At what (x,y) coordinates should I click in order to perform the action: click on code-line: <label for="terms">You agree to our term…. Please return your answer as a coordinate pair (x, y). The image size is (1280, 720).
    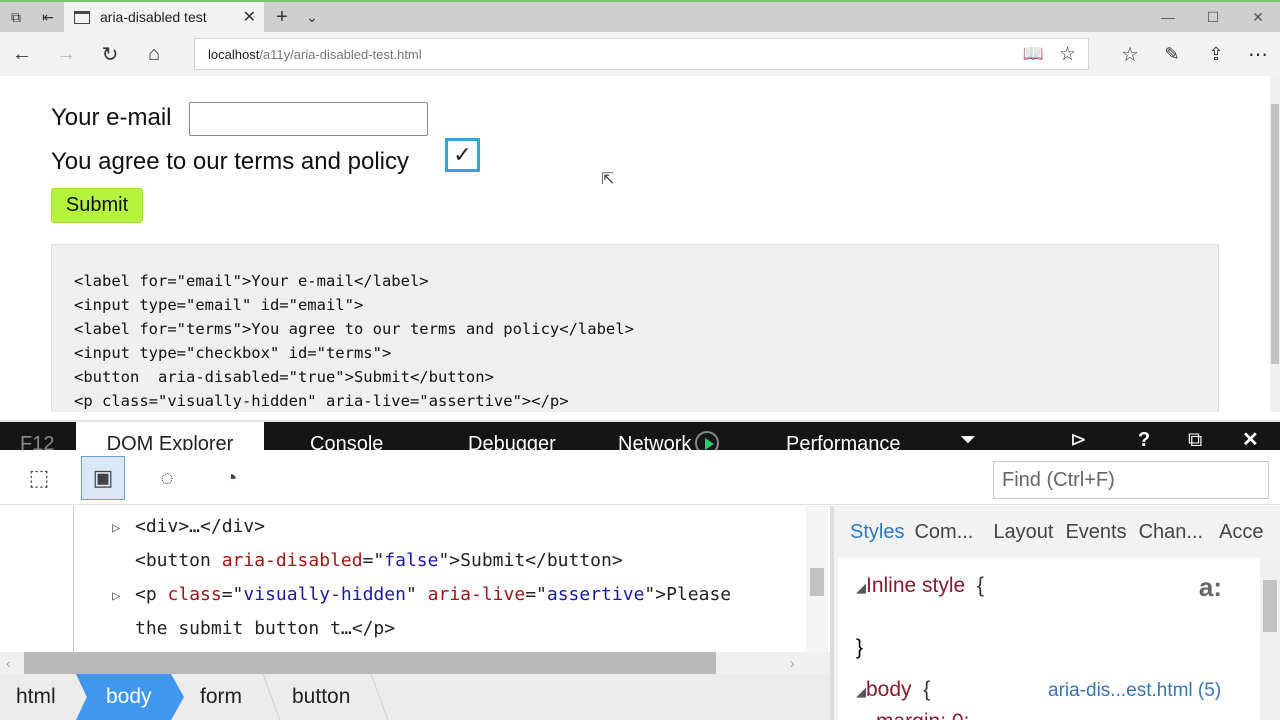
    Looking at the image, I should click on (354, 329).